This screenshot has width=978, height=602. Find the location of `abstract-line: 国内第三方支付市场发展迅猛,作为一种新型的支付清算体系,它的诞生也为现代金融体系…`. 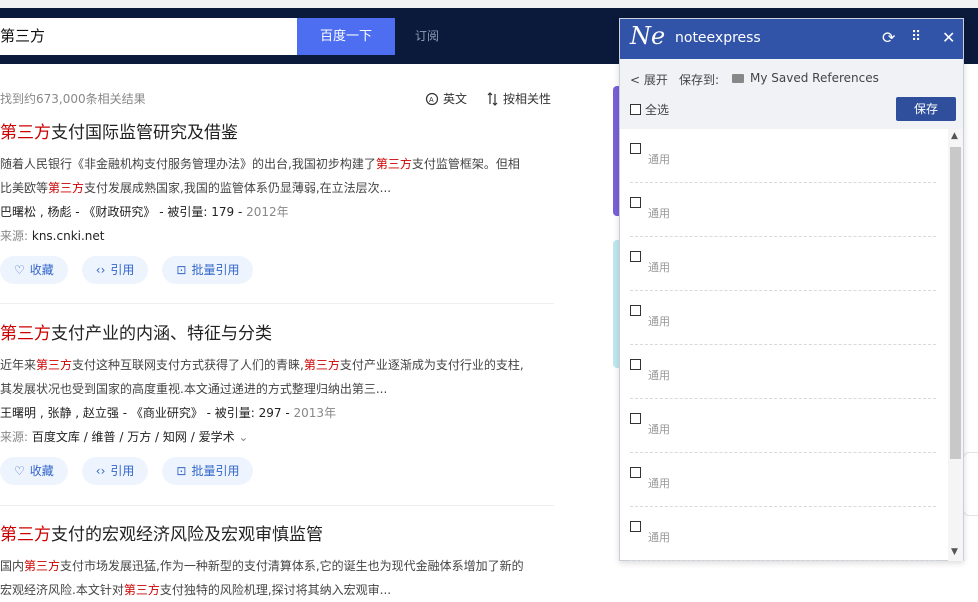

abstract-line: 国内第三方支付市场发展迅猛,作为一种新型的支付清算体系,它的诞生也为现代金融体系… is located at coordinates (262, 566).